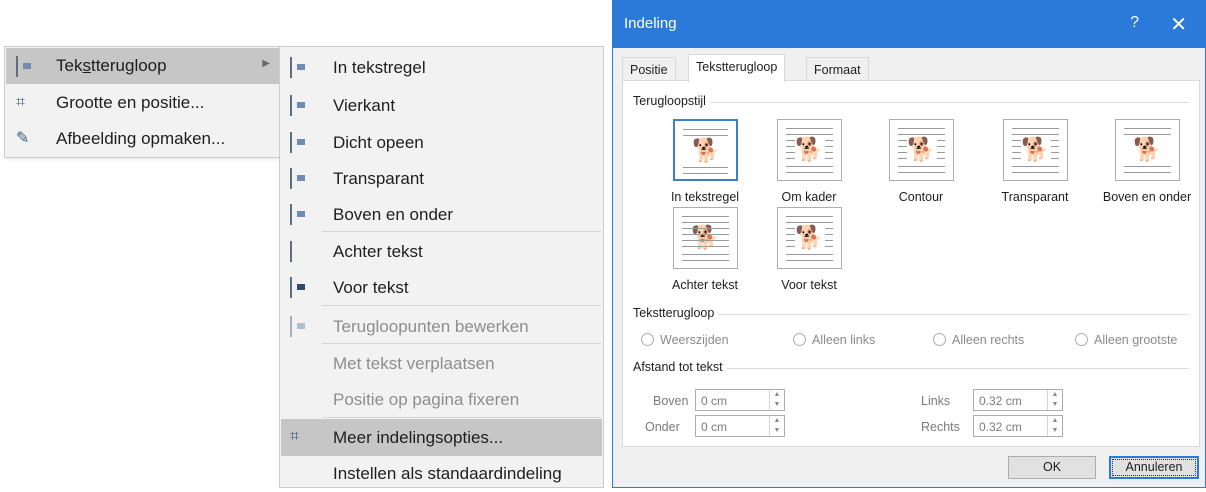  What do you see at coordinates (978, 340) in the screenshot?
I see `radio-alleen-rechts: Alleen rechts` at bounding box center [978, 340].